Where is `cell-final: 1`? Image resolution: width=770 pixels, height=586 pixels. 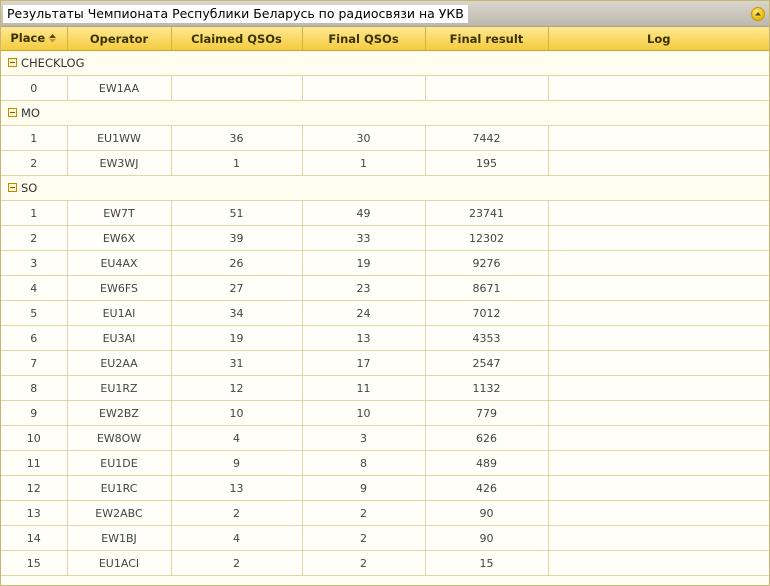 cell-final: 1 is located at coordinates (364, 163).